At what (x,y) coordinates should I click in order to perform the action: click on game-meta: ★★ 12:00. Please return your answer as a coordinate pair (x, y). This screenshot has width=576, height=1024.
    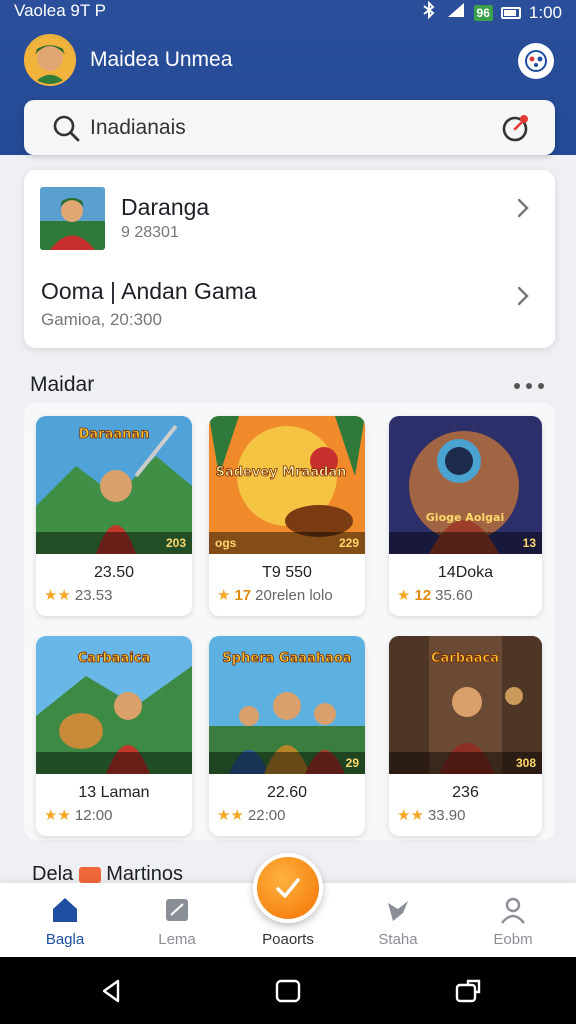
    Looking at the image, I should click on (78, 815).